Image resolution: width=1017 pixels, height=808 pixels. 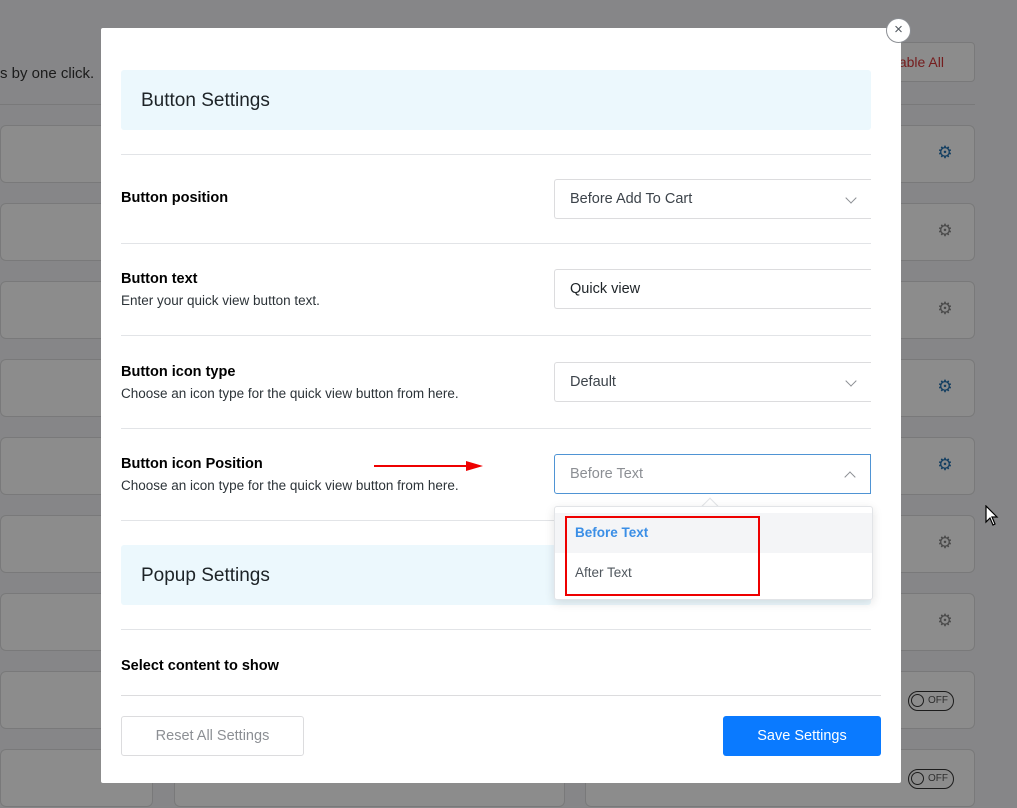 I want to click on button-settings-header: Button Settings, so click(x=496, y=100).